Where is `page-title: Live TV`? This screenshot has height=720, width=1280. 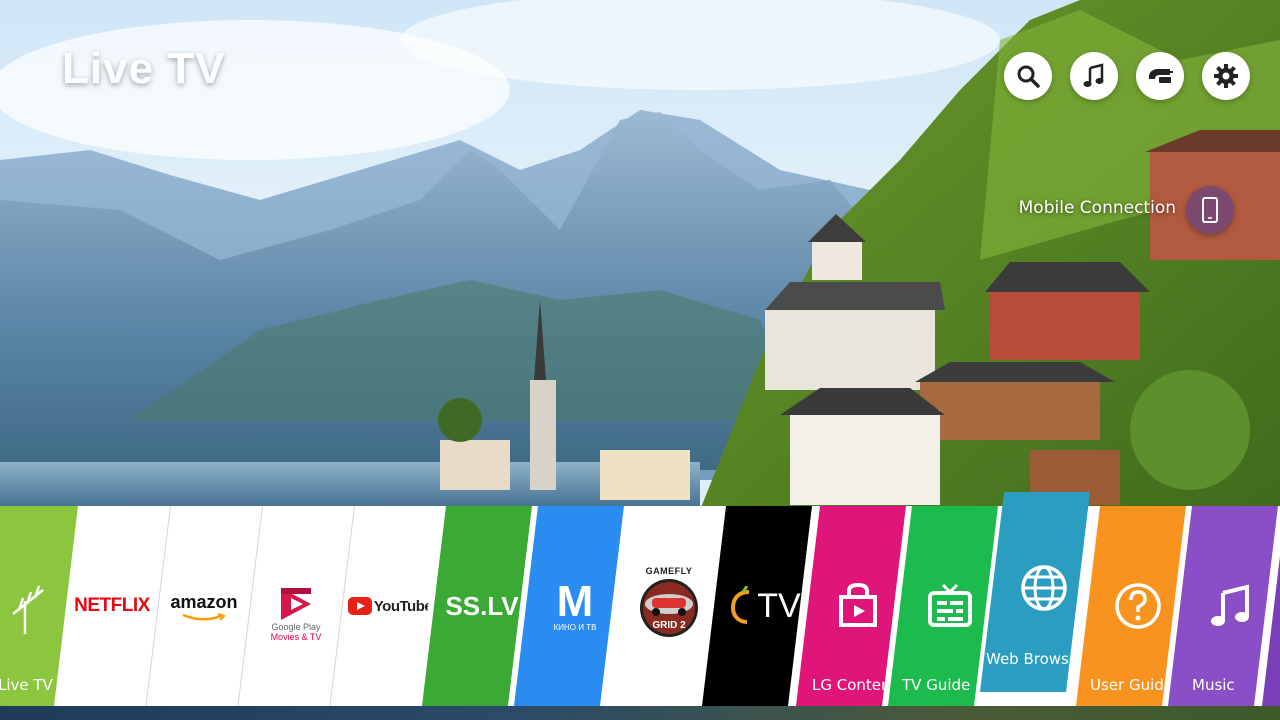 page-title: Live TV is located at coordinates (144, 68).